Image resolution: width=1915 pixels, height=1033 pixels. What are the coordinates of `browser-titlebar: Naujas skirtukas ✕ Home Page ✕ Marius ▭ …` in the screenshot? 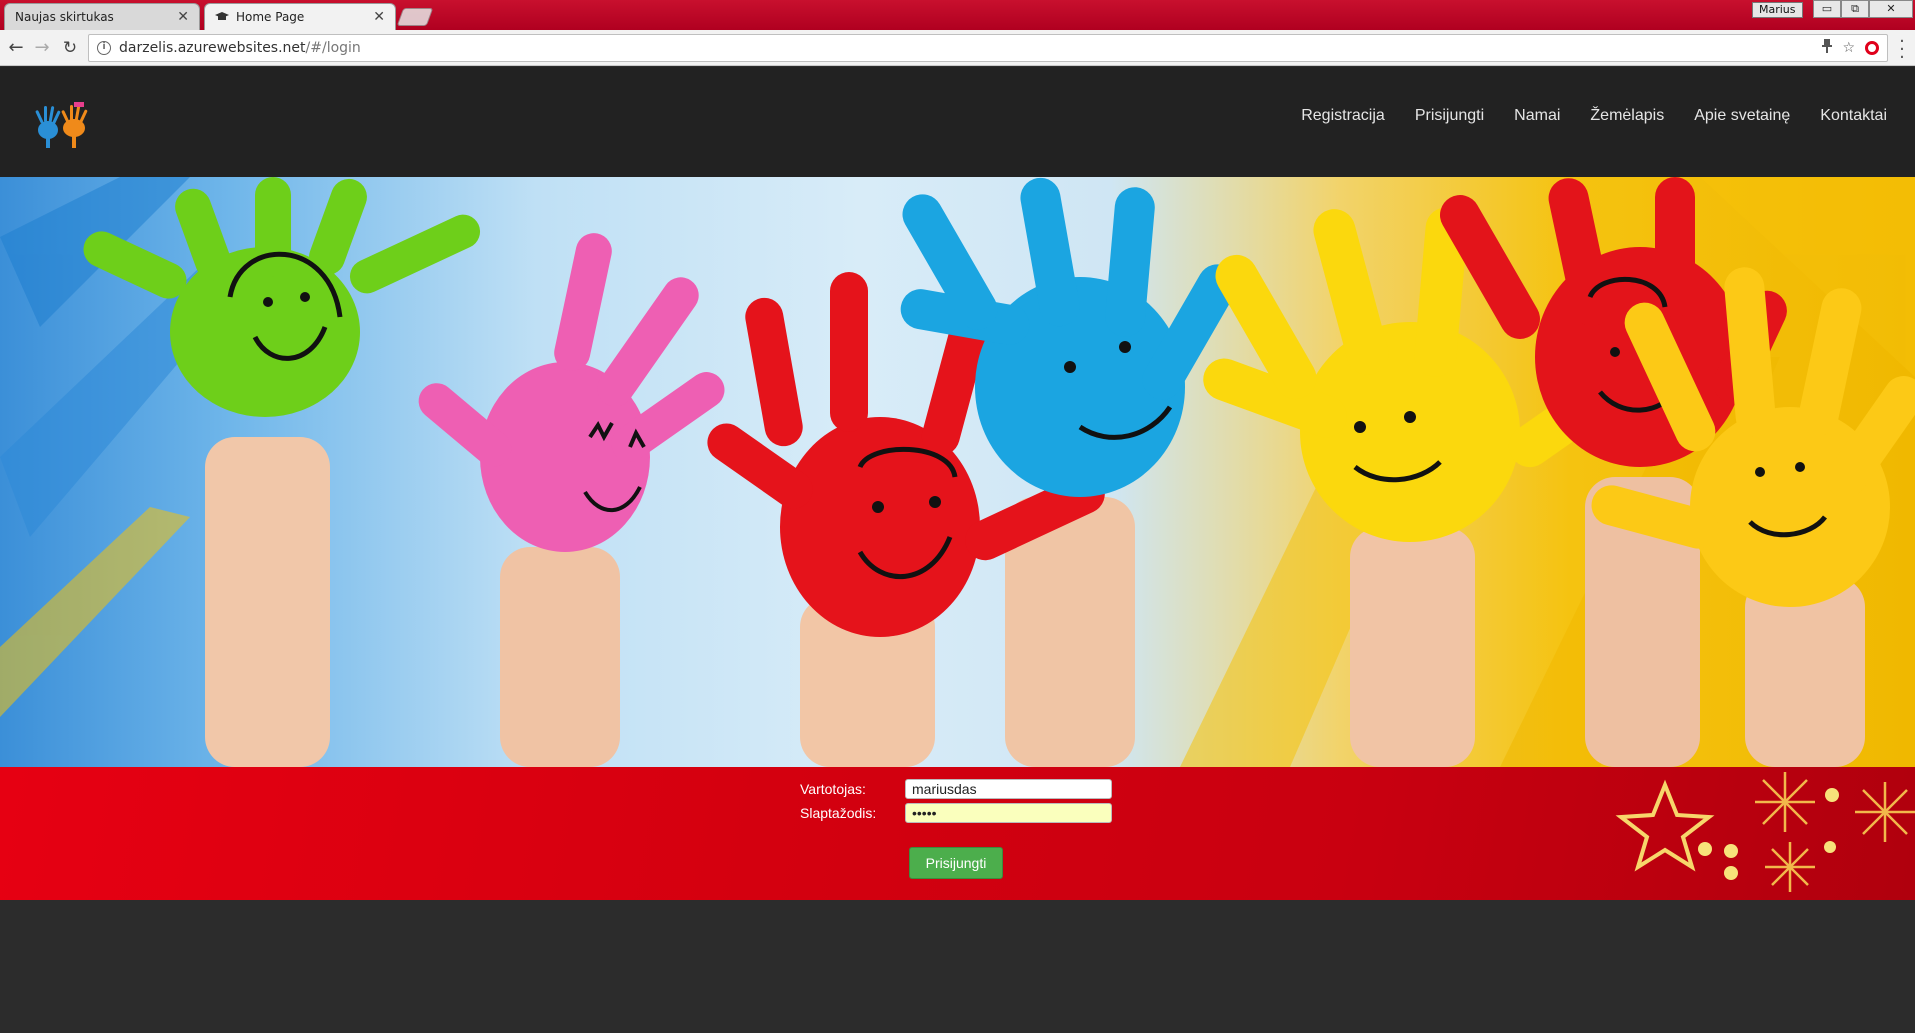 It's located at (957, 15).